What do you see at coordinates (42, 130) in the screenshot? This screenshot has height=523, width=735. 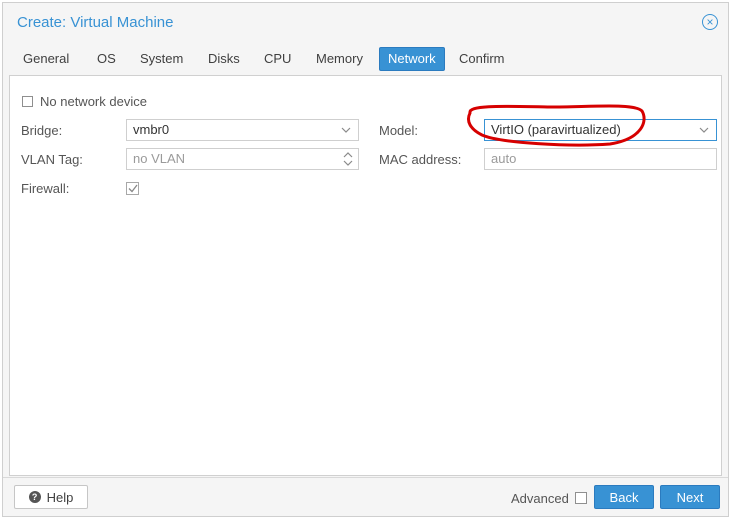 I see `bridge-label: Bridge:` at bounding box center [42, 130].